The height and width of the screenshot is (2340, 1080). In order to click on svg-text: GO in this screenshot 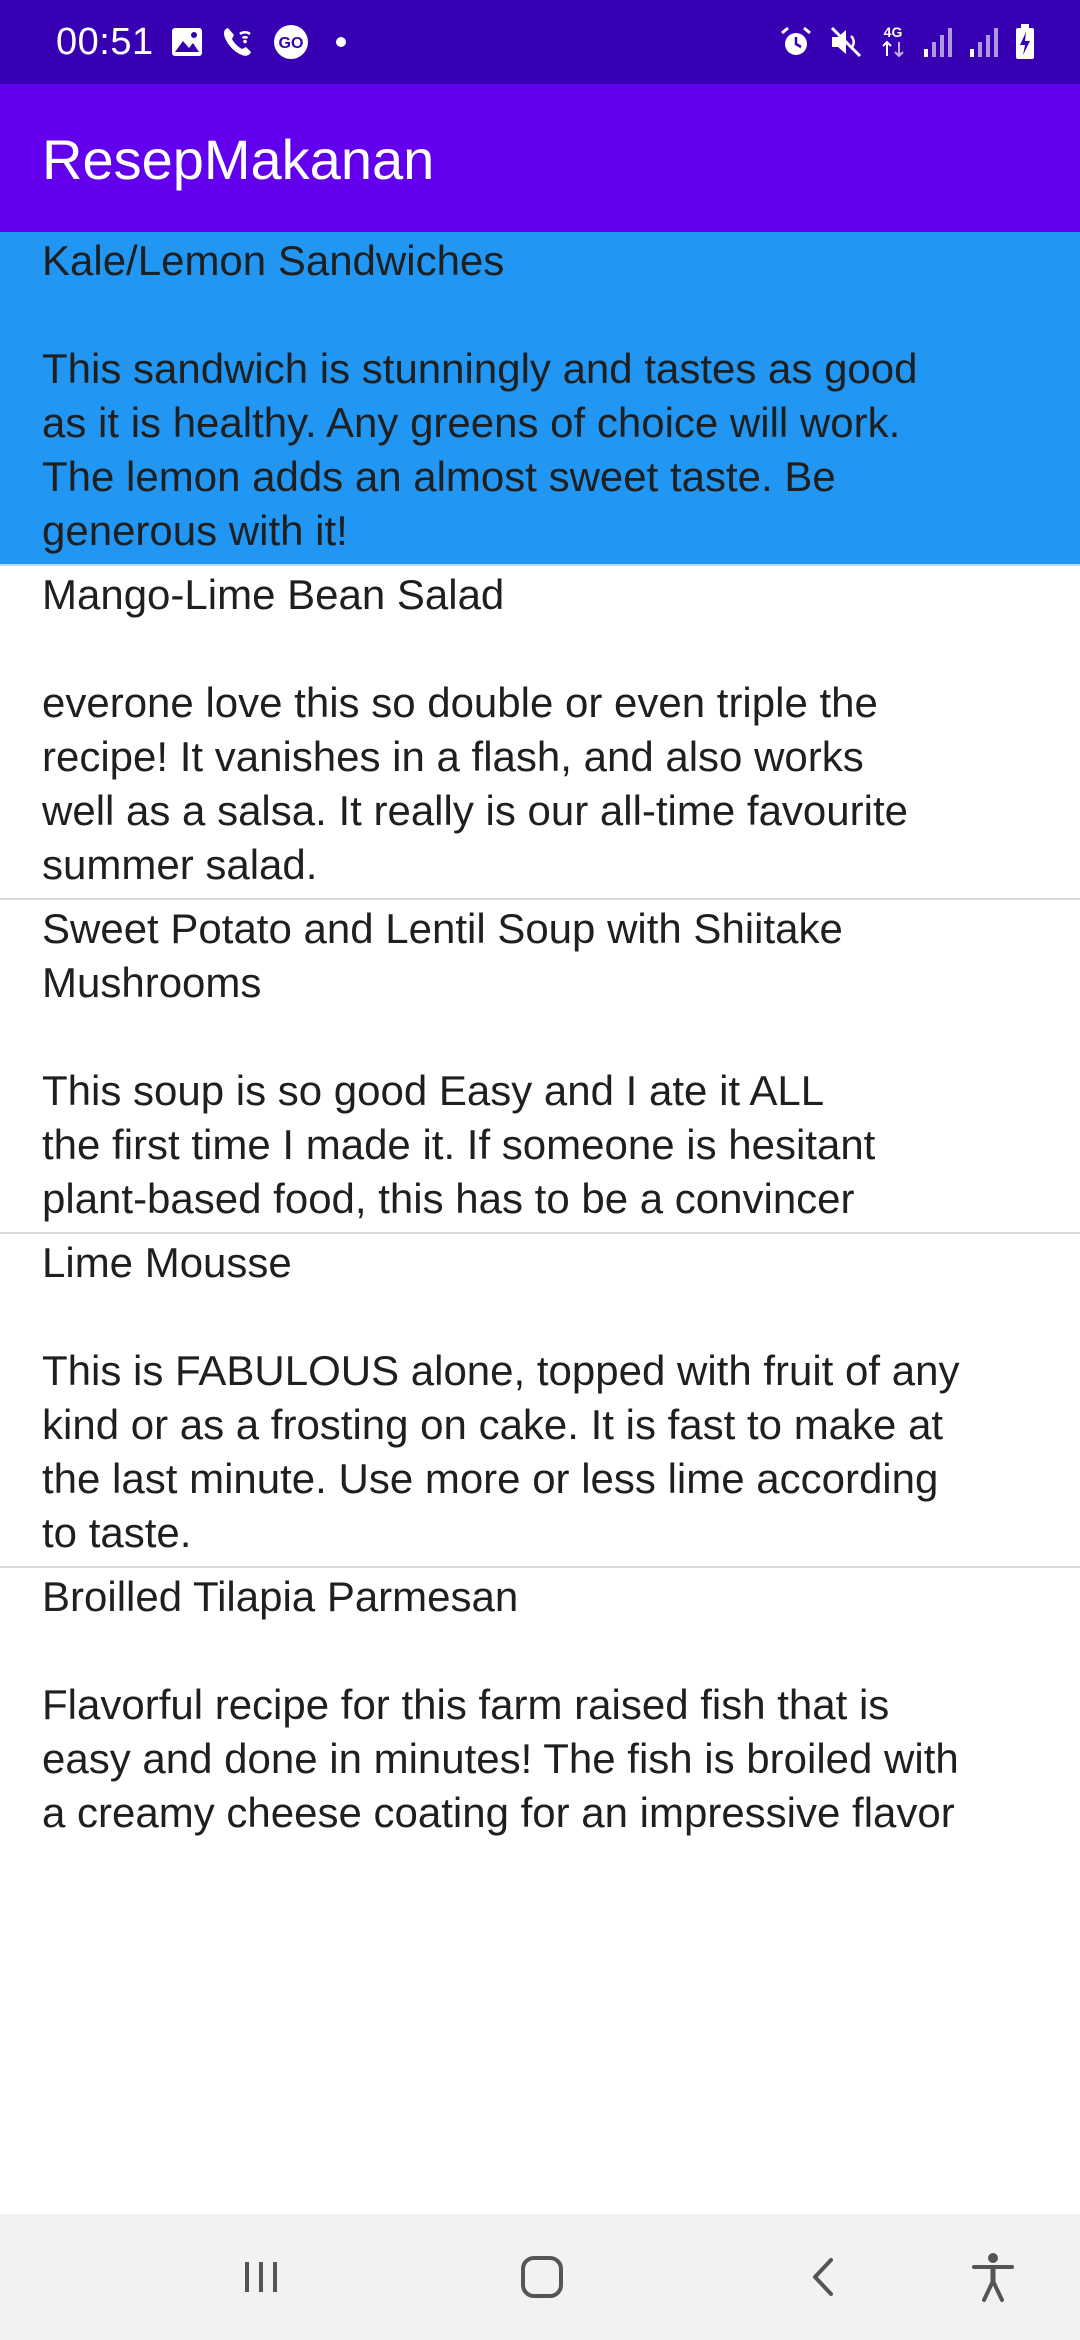, I will do `click(291, 43)`.